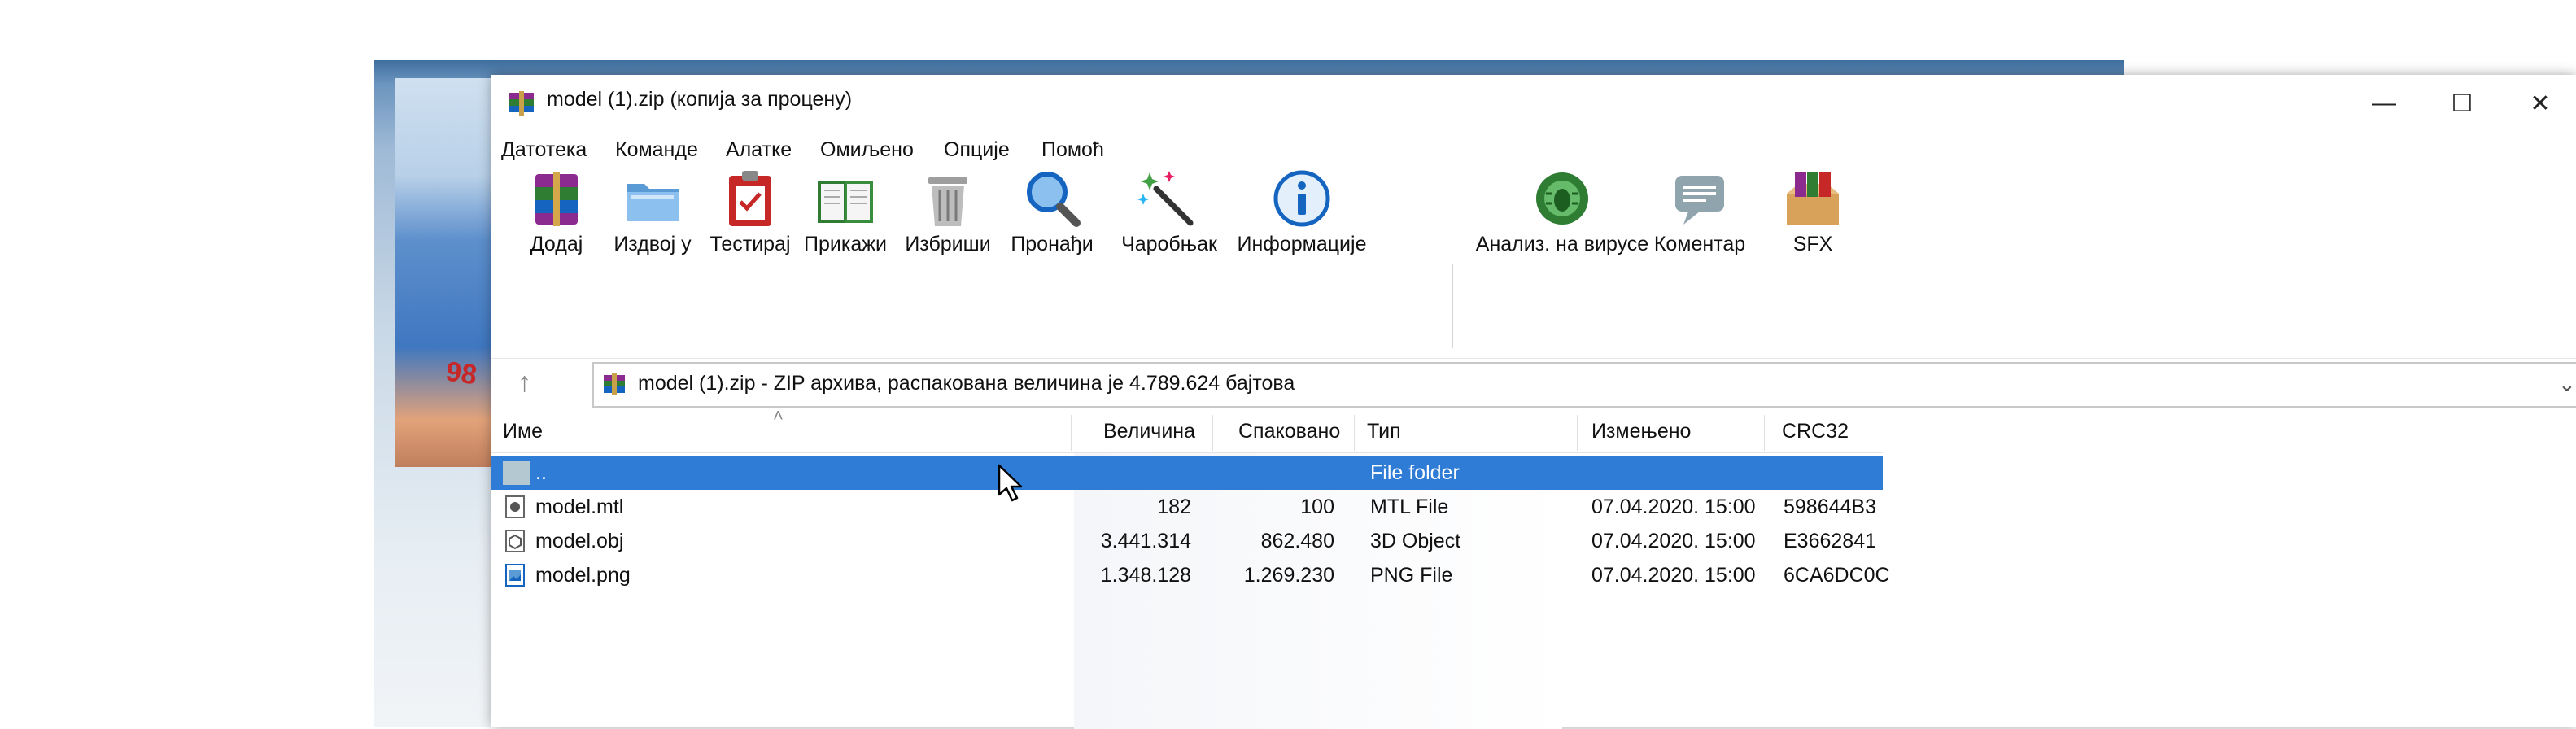 The width and height of the screenshot is (2576, 729). What do you see at coordinates (1813, 198) in the screenshot?
I see `sfx-icon` at bounding box center [1813, 198].